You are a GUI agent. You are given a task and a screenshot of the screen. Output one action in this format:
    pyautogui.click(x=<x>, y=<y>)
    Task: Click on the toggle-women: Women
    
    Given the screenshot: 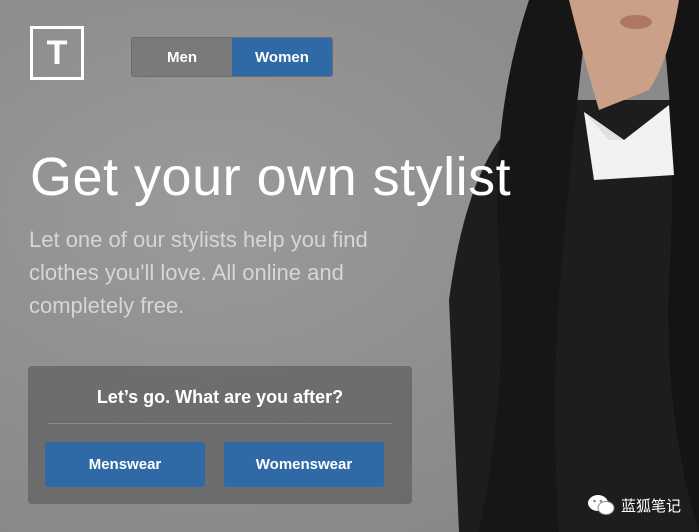 What is the action you would take?
    pyautogui.click(x=282, y=57)
    